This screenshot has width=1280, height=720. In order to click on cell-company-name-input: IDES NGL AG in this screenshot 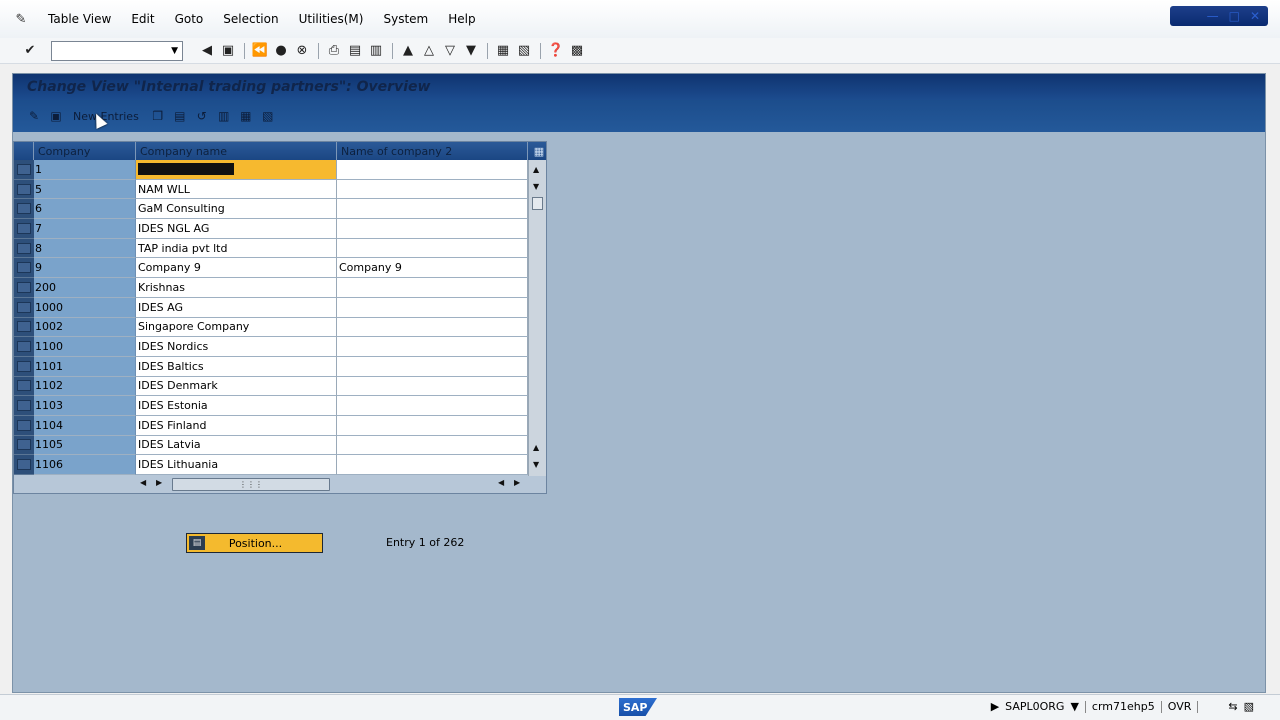, I will do `click(236, 229)`.